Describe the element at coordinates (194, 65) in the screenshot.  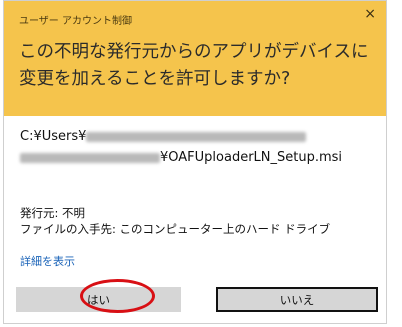
I see `permission-question: この不明な発行元からのアプリがデバイスに変更を加えることを許可しますか?` at that location.